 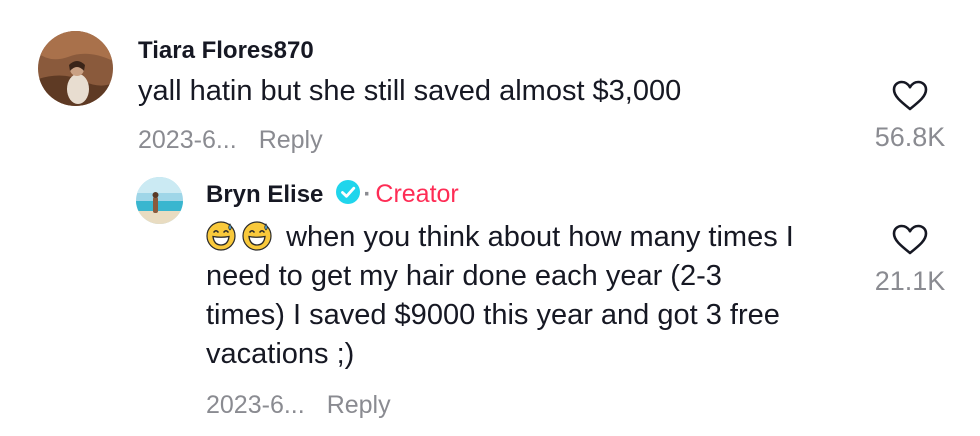 I want to click on reply-header: Bryn Elise · Creator, so click(x=332, y=194).